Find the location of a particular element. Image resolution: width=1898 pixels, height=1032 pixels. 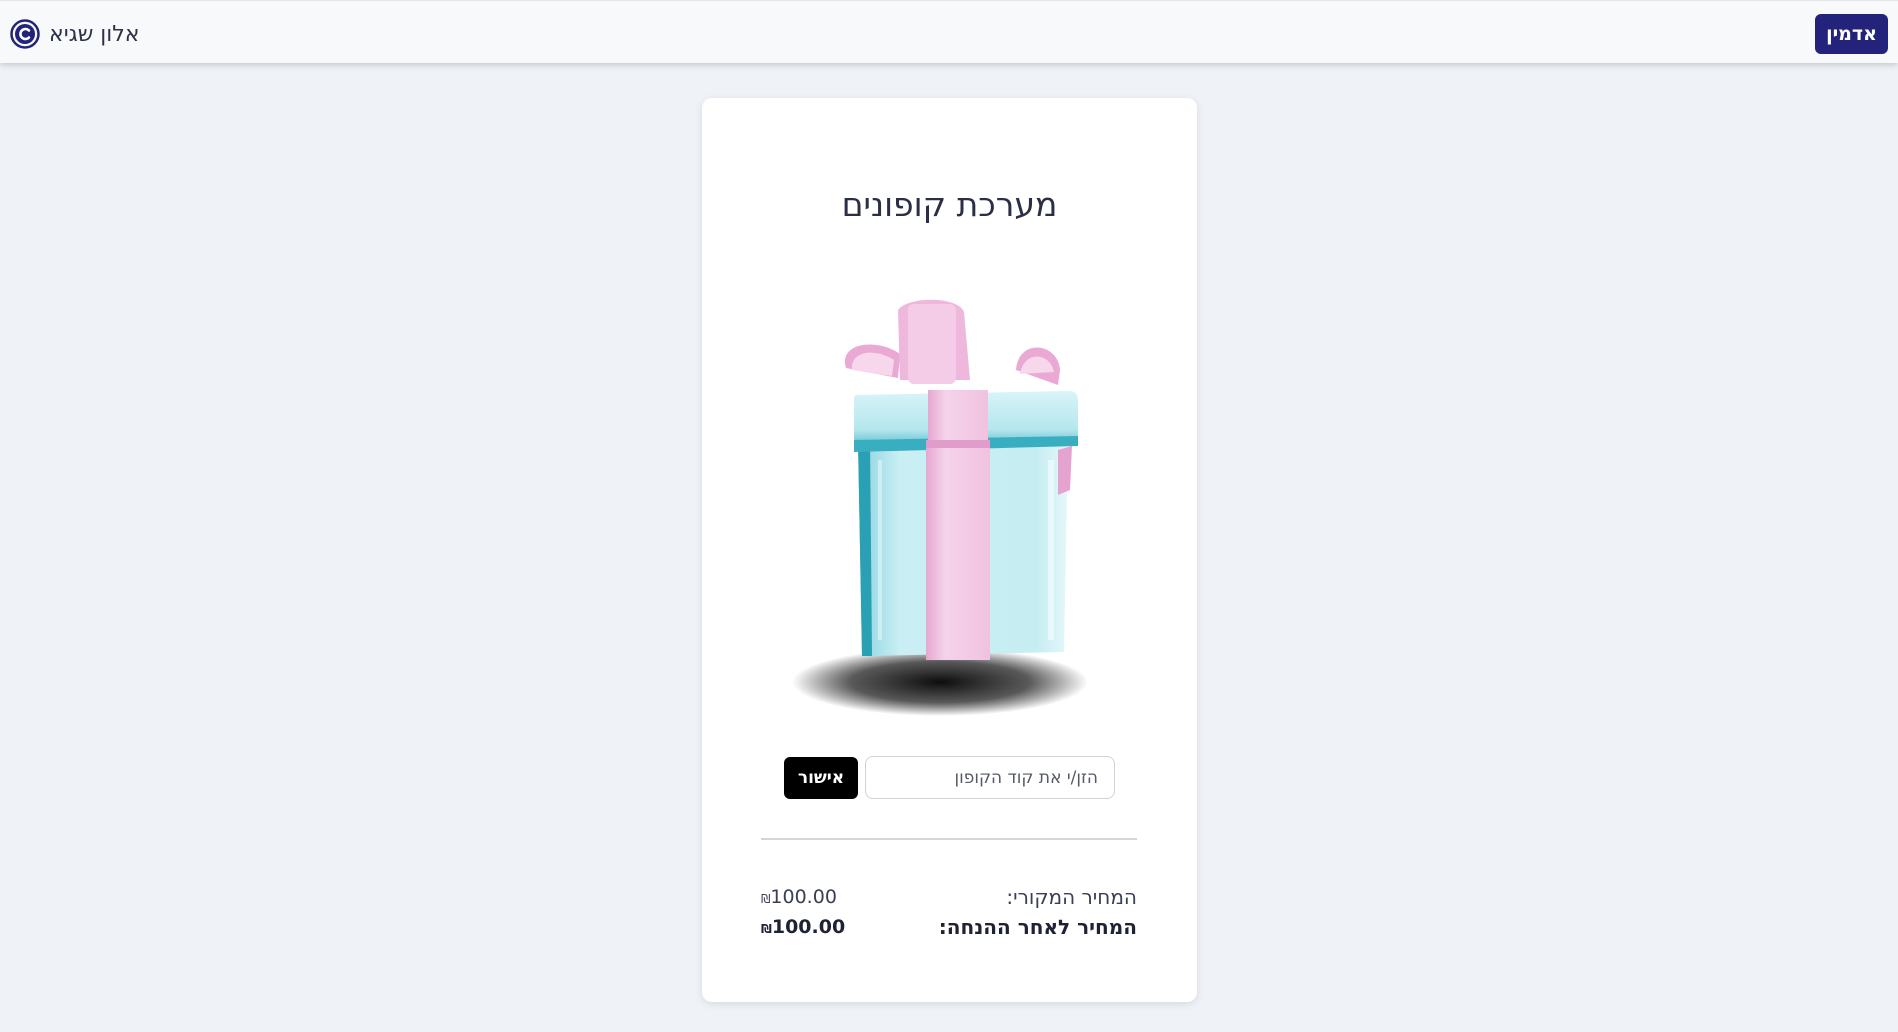

gift-image is located at coordinates (943, 505).